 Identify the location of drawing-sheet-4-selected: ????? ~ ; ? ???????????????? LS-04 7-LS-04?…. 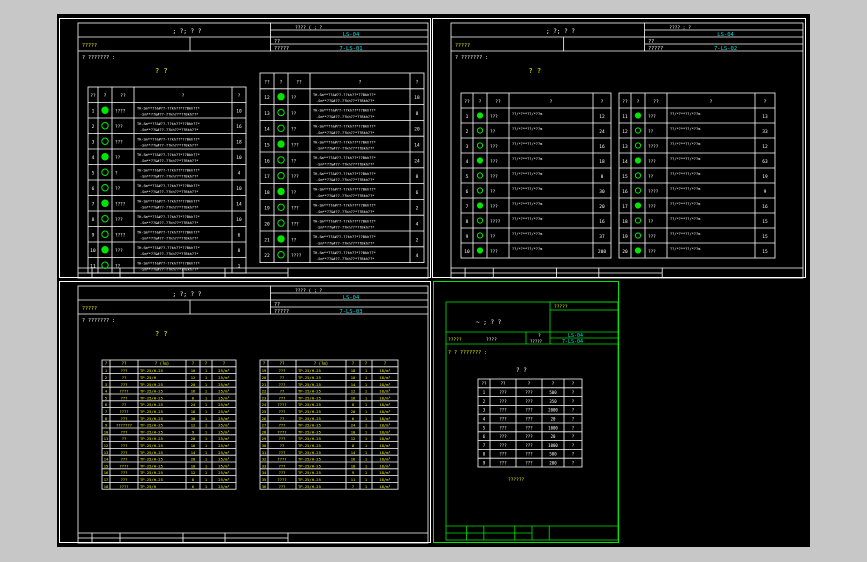
(526, 412).